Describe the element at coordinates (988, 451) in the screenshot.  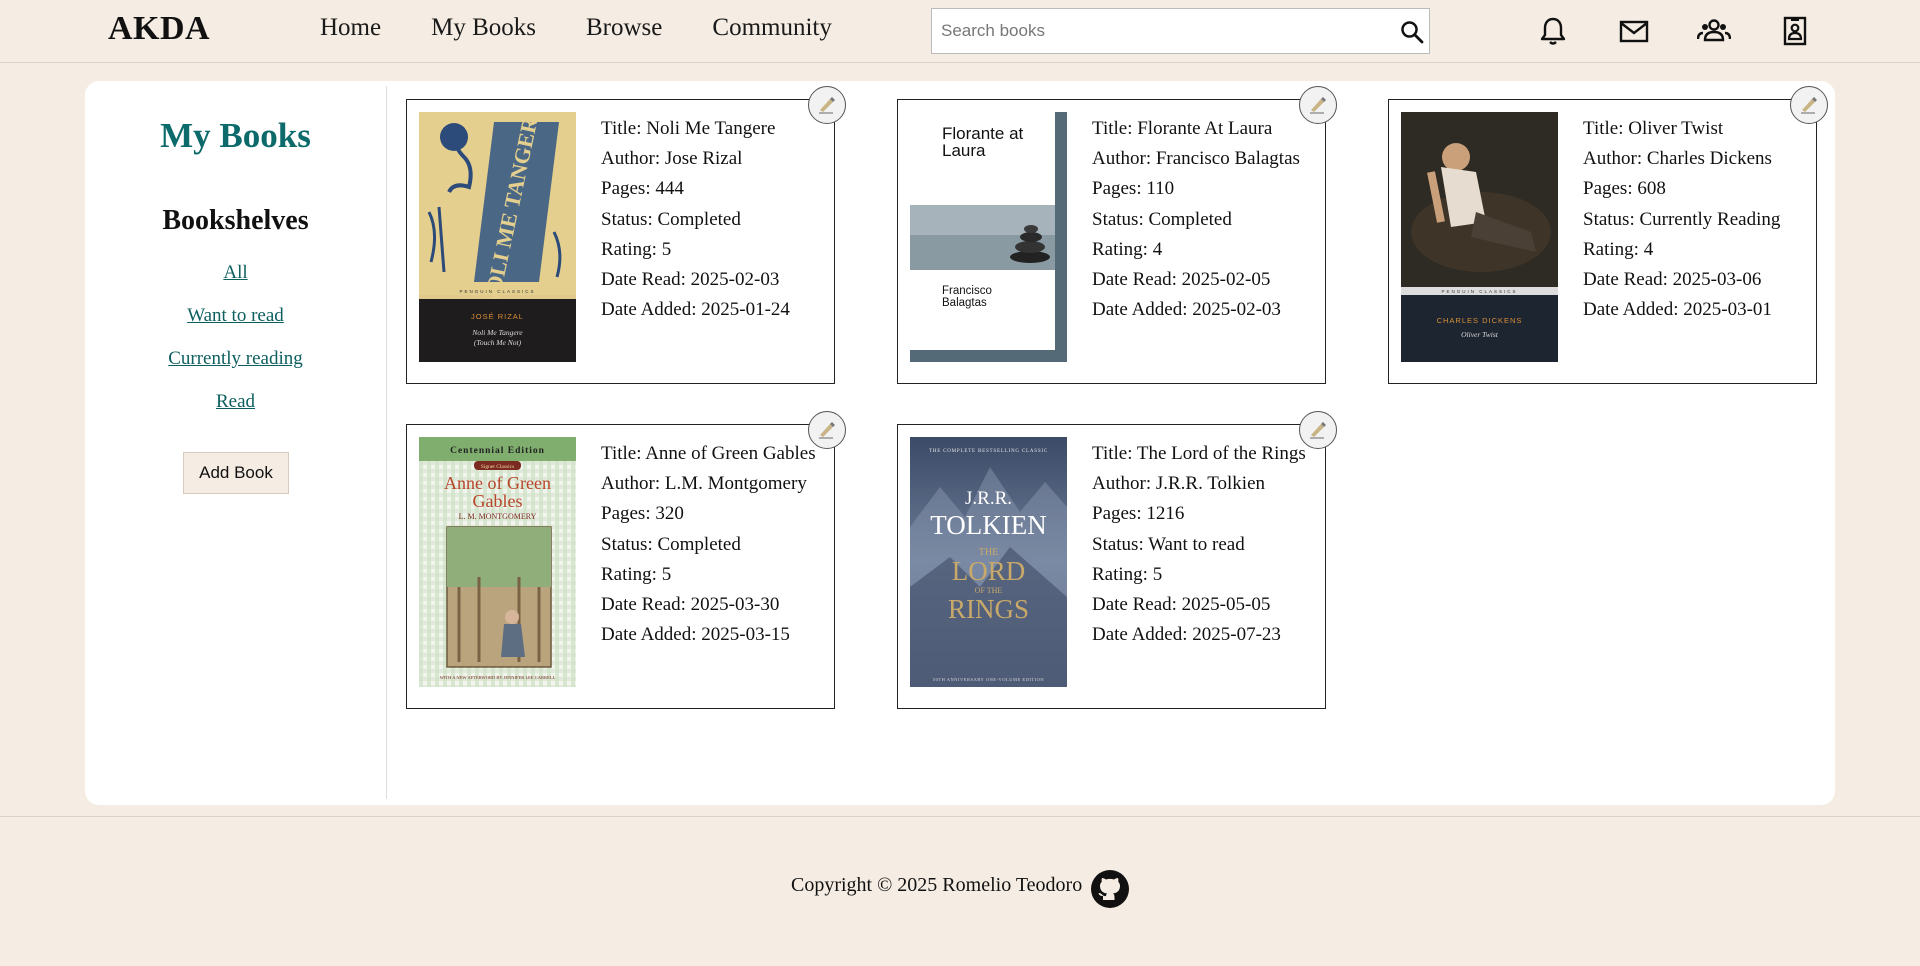
I see `svg-text:THE COMPLETE BESTSELLING CLASS: THE COMPLETE BESTSELLING CLASSIC` at that location.